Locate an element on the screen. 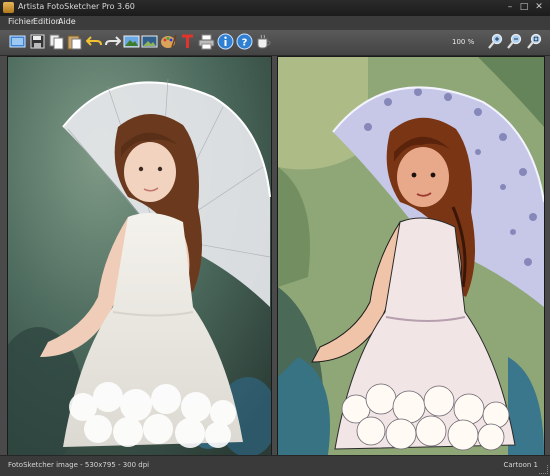 This screenshot has width=550, height=476. app-icon is located at coordinates (8, 7).